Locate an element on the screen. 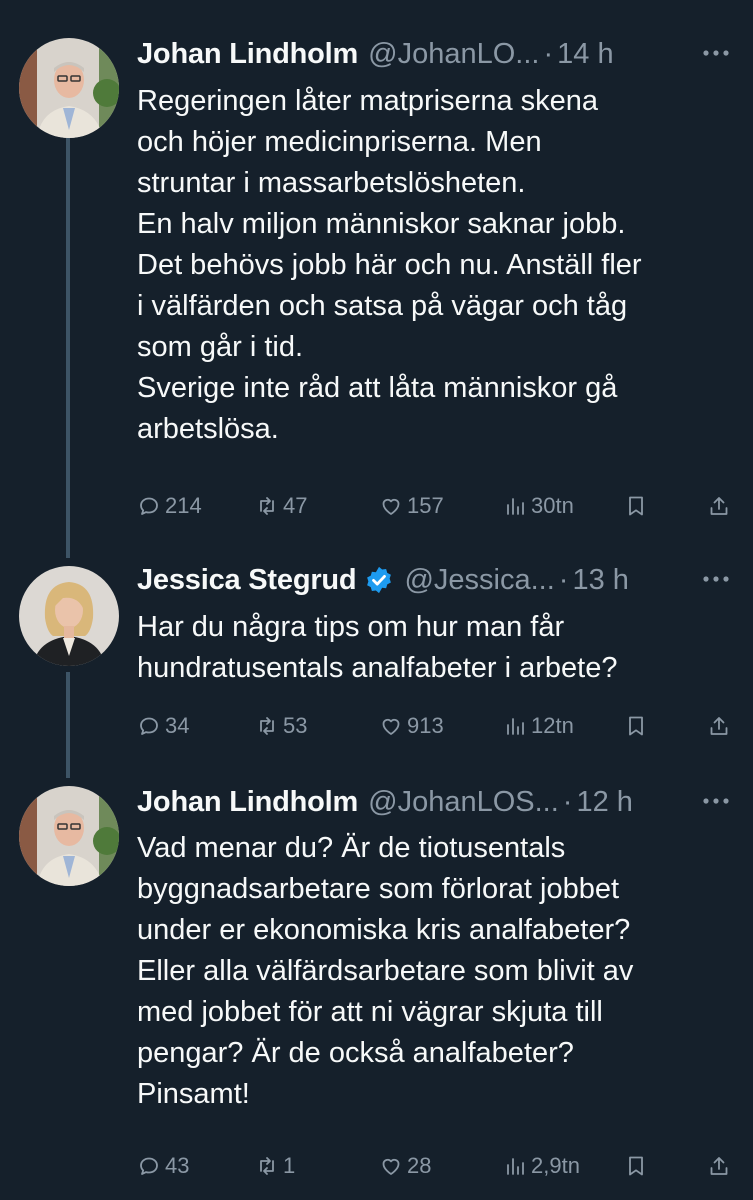  tweet-text-line: som går i tid. is located at coordinates (220, 347).